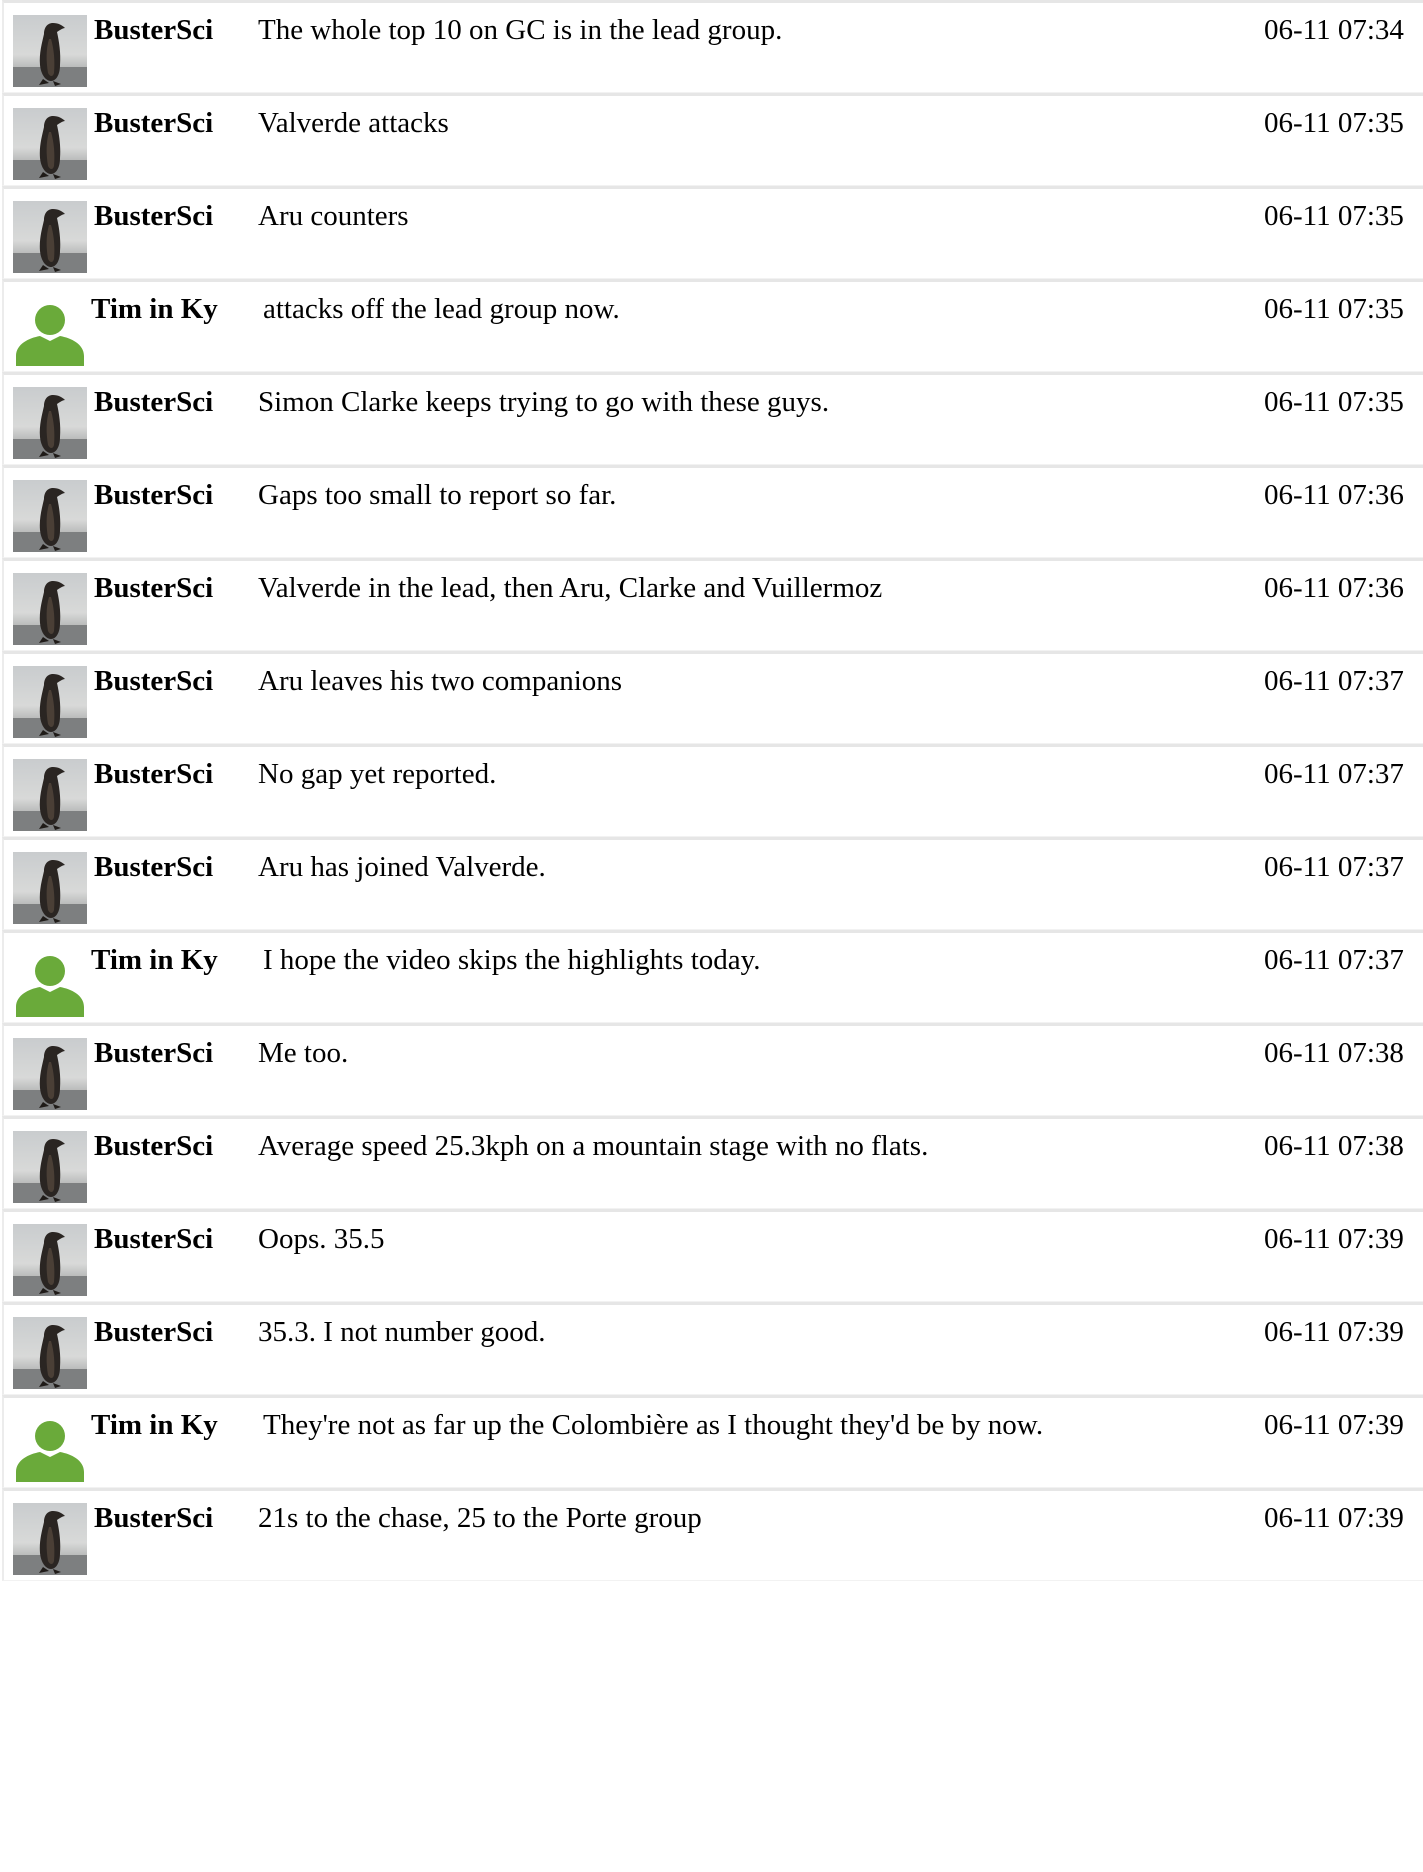 The height and width of the screenshot is (1872, 1423). Describe the element at coordinates (441, 309) in the screenshot. I see `message-text: attacks off the lead group now.` at that location.